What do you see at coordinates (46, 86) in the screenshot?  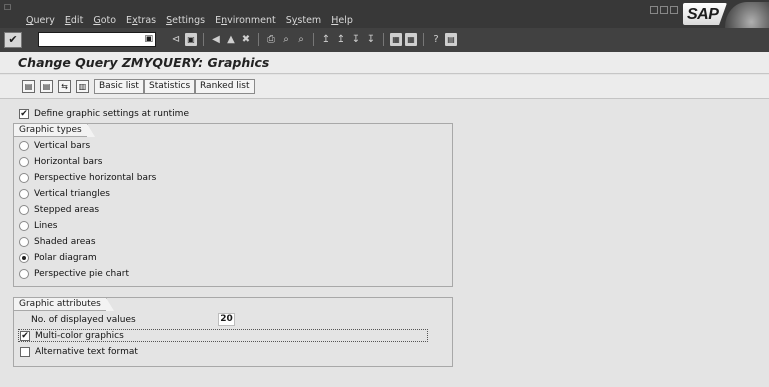 I see `display-icon: ▤` at bounding box center [46, 86].